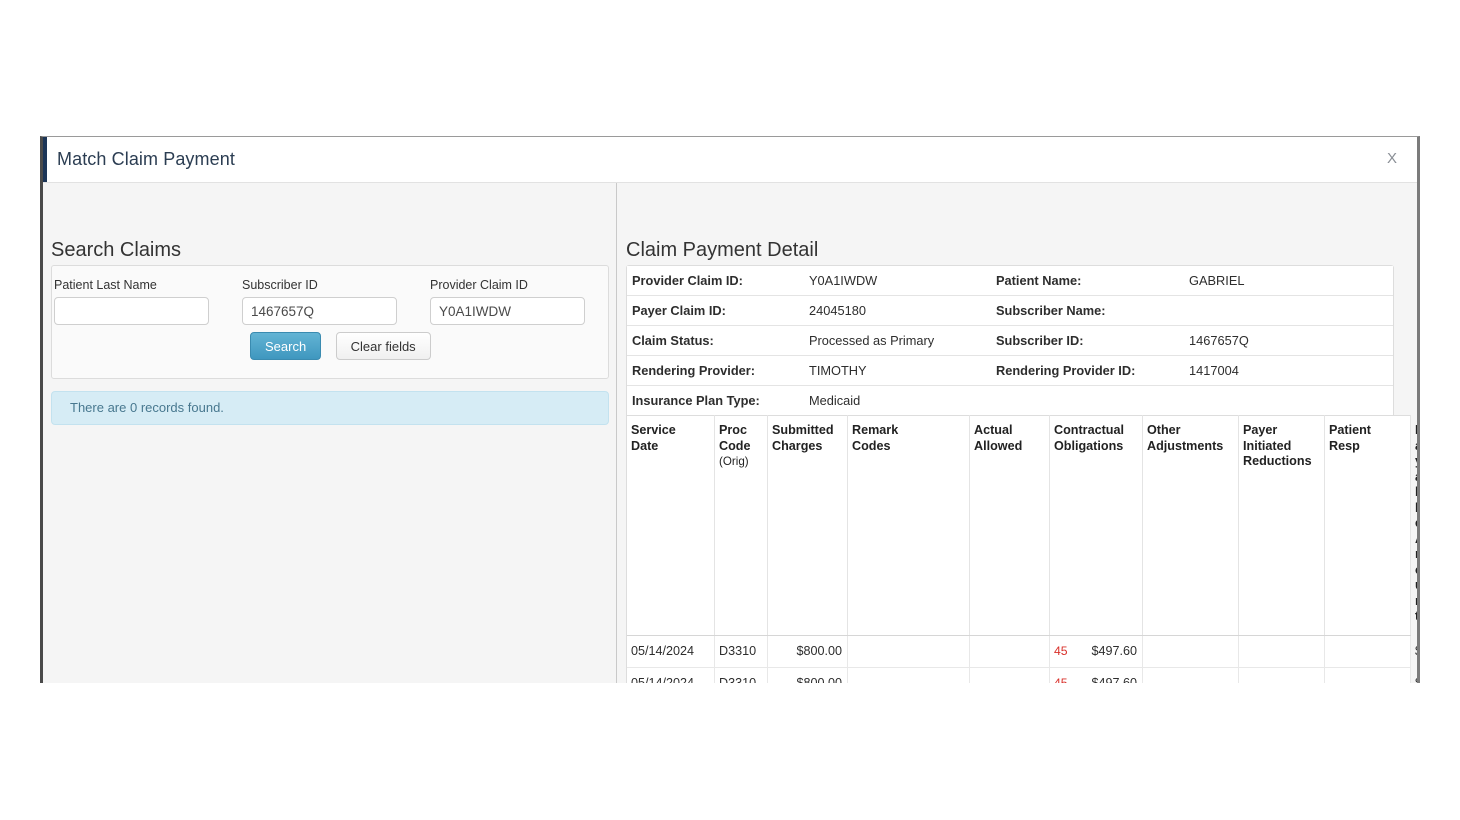 This screenshot has width=1460, height=820. I want to click on col-payer-initiated-reductions-l3: Reductions, so click(1277, 461).